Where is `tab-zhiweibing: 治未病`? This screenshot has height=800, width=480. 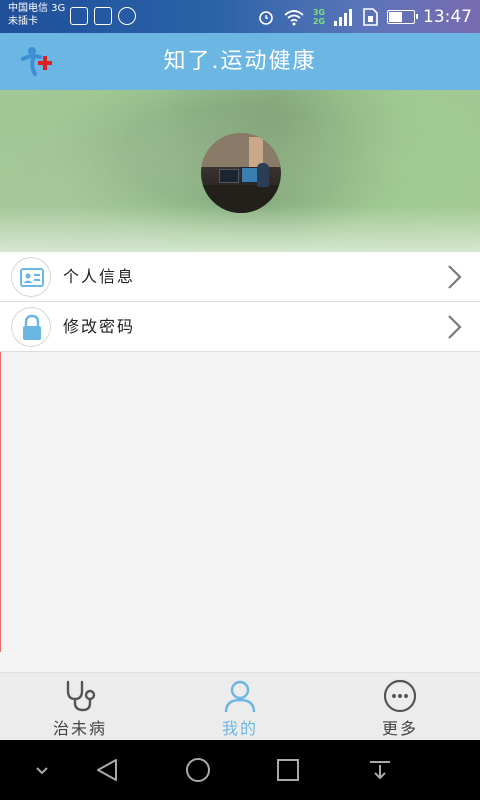
tab-zhiweibing: 治未病 is located at coordinates (80, 707).